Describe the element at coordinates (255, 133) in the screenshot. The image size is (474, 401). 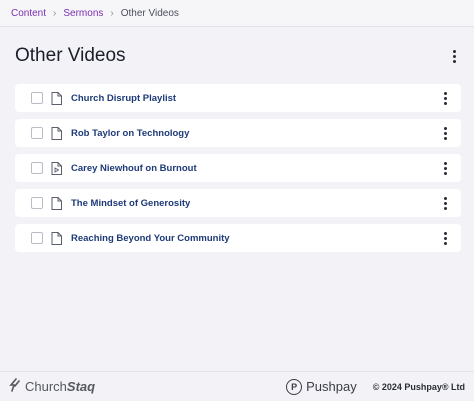
I see `item-title: Rob Taylor on Technology` at that location.